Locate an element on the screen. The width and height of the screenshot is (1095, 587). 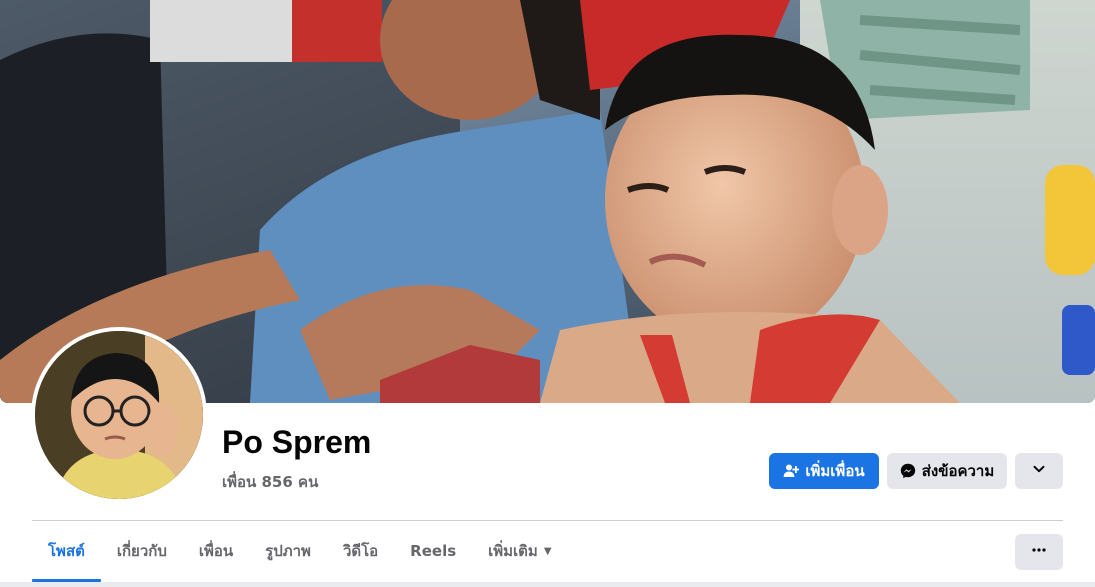
caret-down-icon: ▼ is located at coordinates (547, 551).